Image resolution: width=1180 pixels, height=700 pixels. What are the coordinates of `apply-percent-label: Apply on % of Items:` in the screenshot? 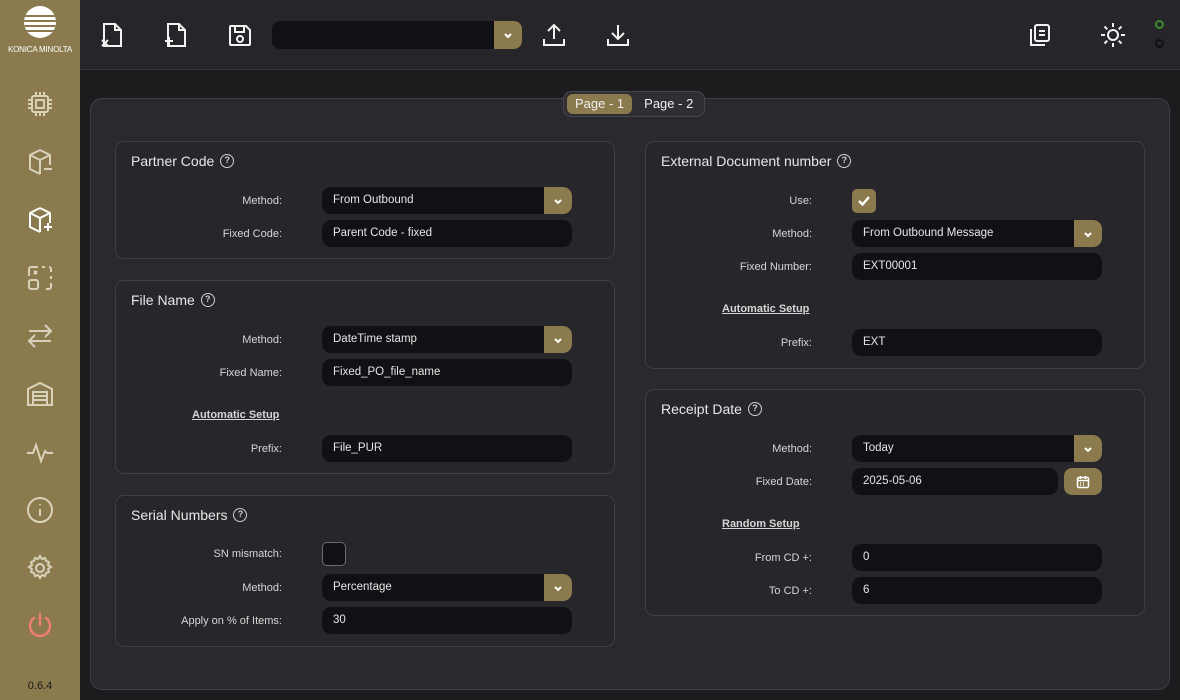 It's located at (231, 621).